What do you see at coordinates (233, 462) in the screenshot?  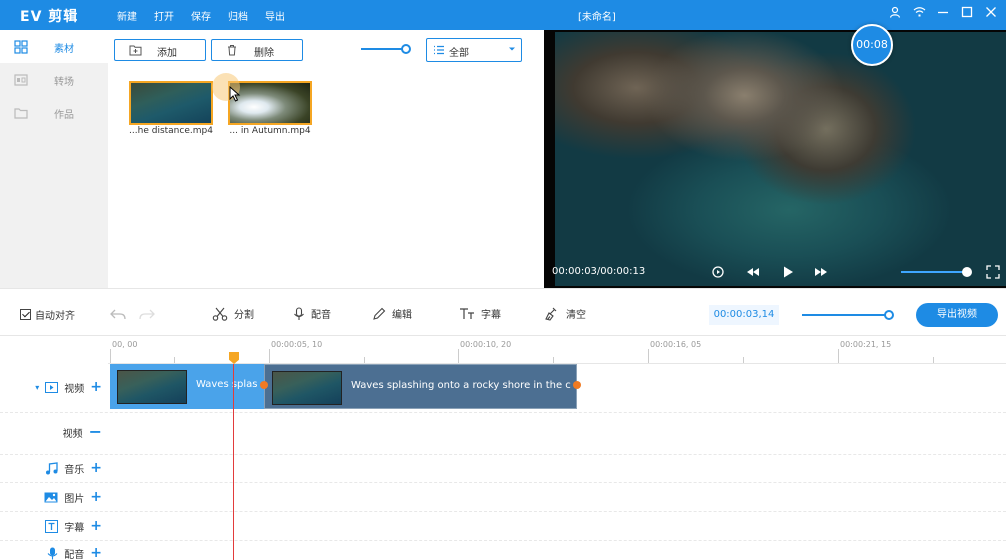 I see `playhead-line` at bounding box center [233, 462].